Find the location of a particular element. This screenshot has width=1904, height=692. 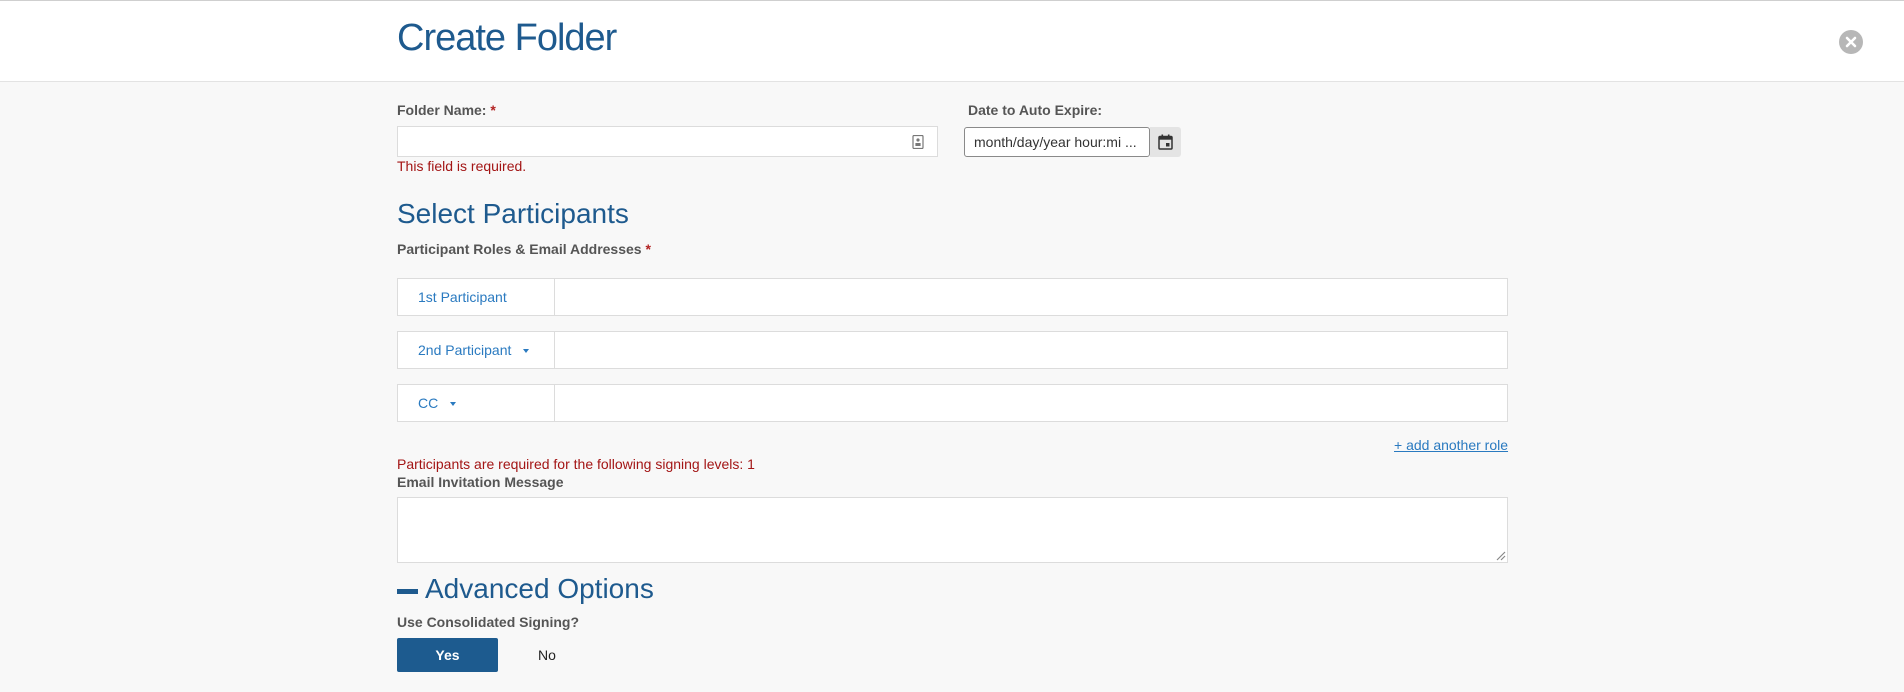

role-dropdown-2nd-participant: 2nd Participant is located at coordinates (476, 350).